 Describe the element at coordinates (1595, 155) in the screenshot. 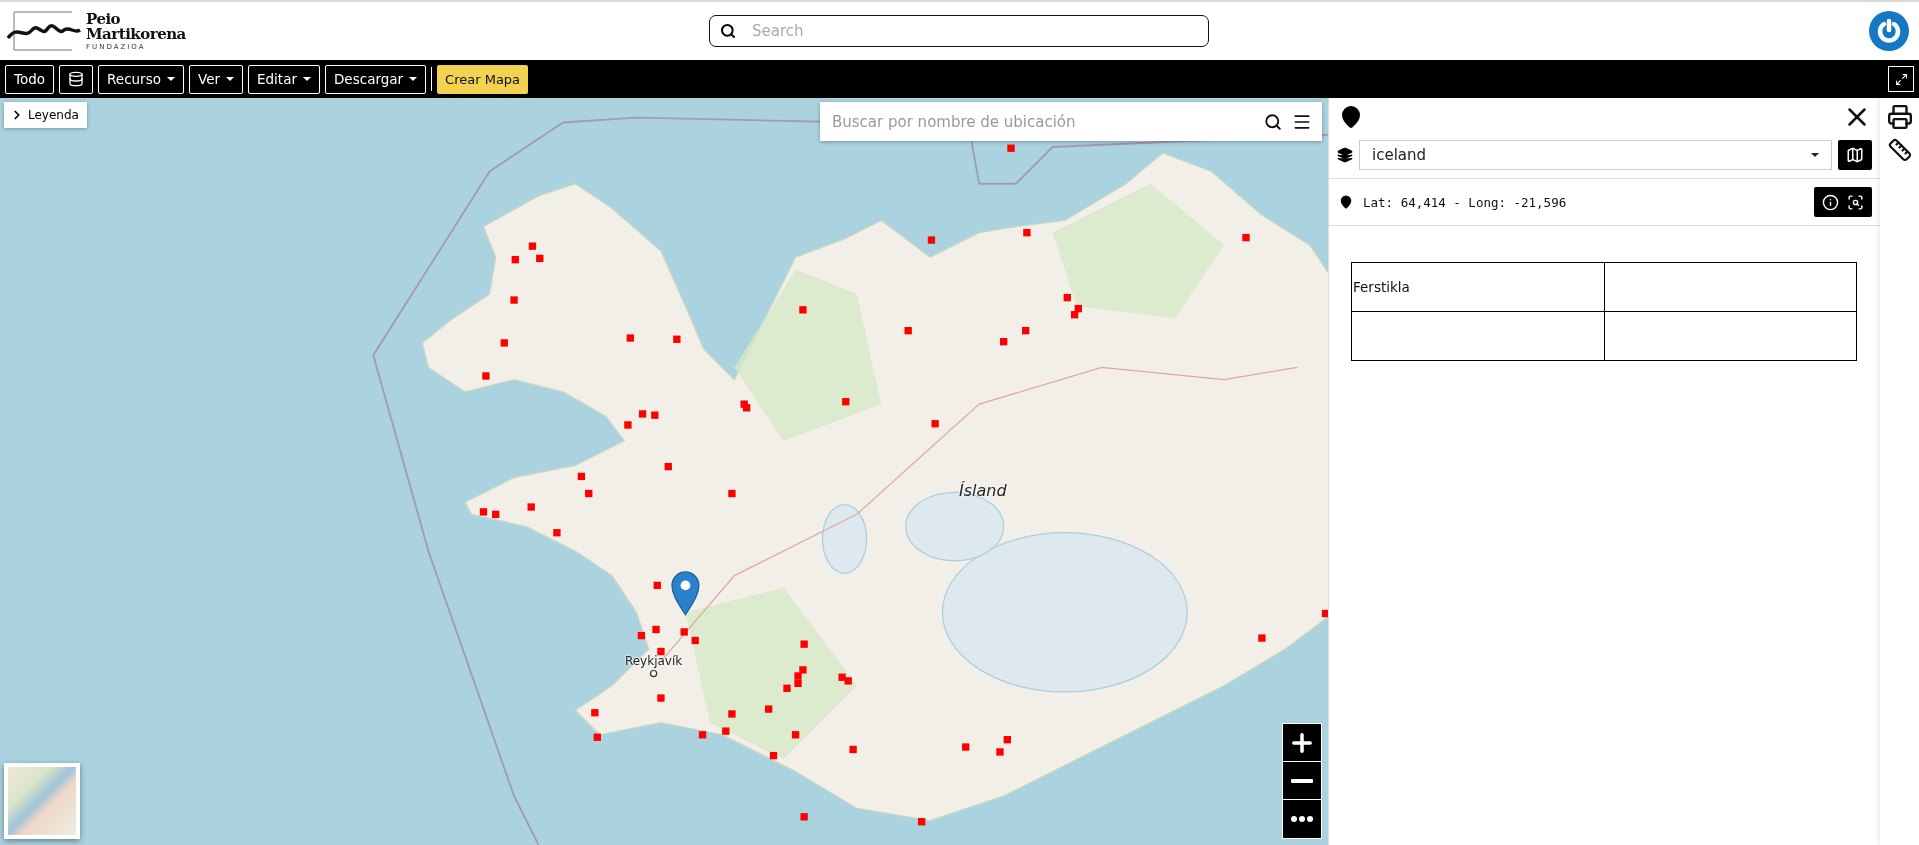

I see `layer-select: iceland` at that location.